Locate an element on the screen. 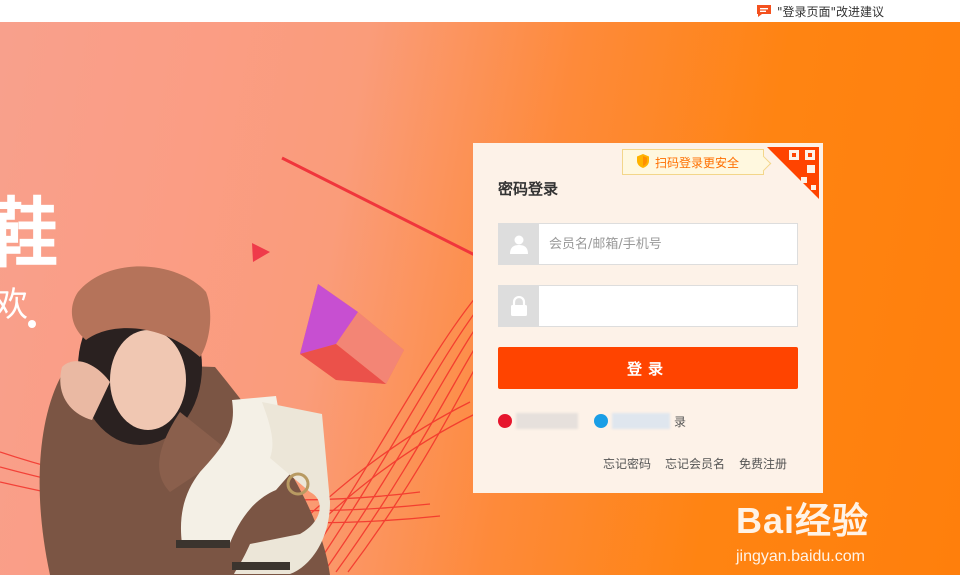 This screenshot has width=960, height=575. weibo-label-blurred is located at coordinates (547, 421).